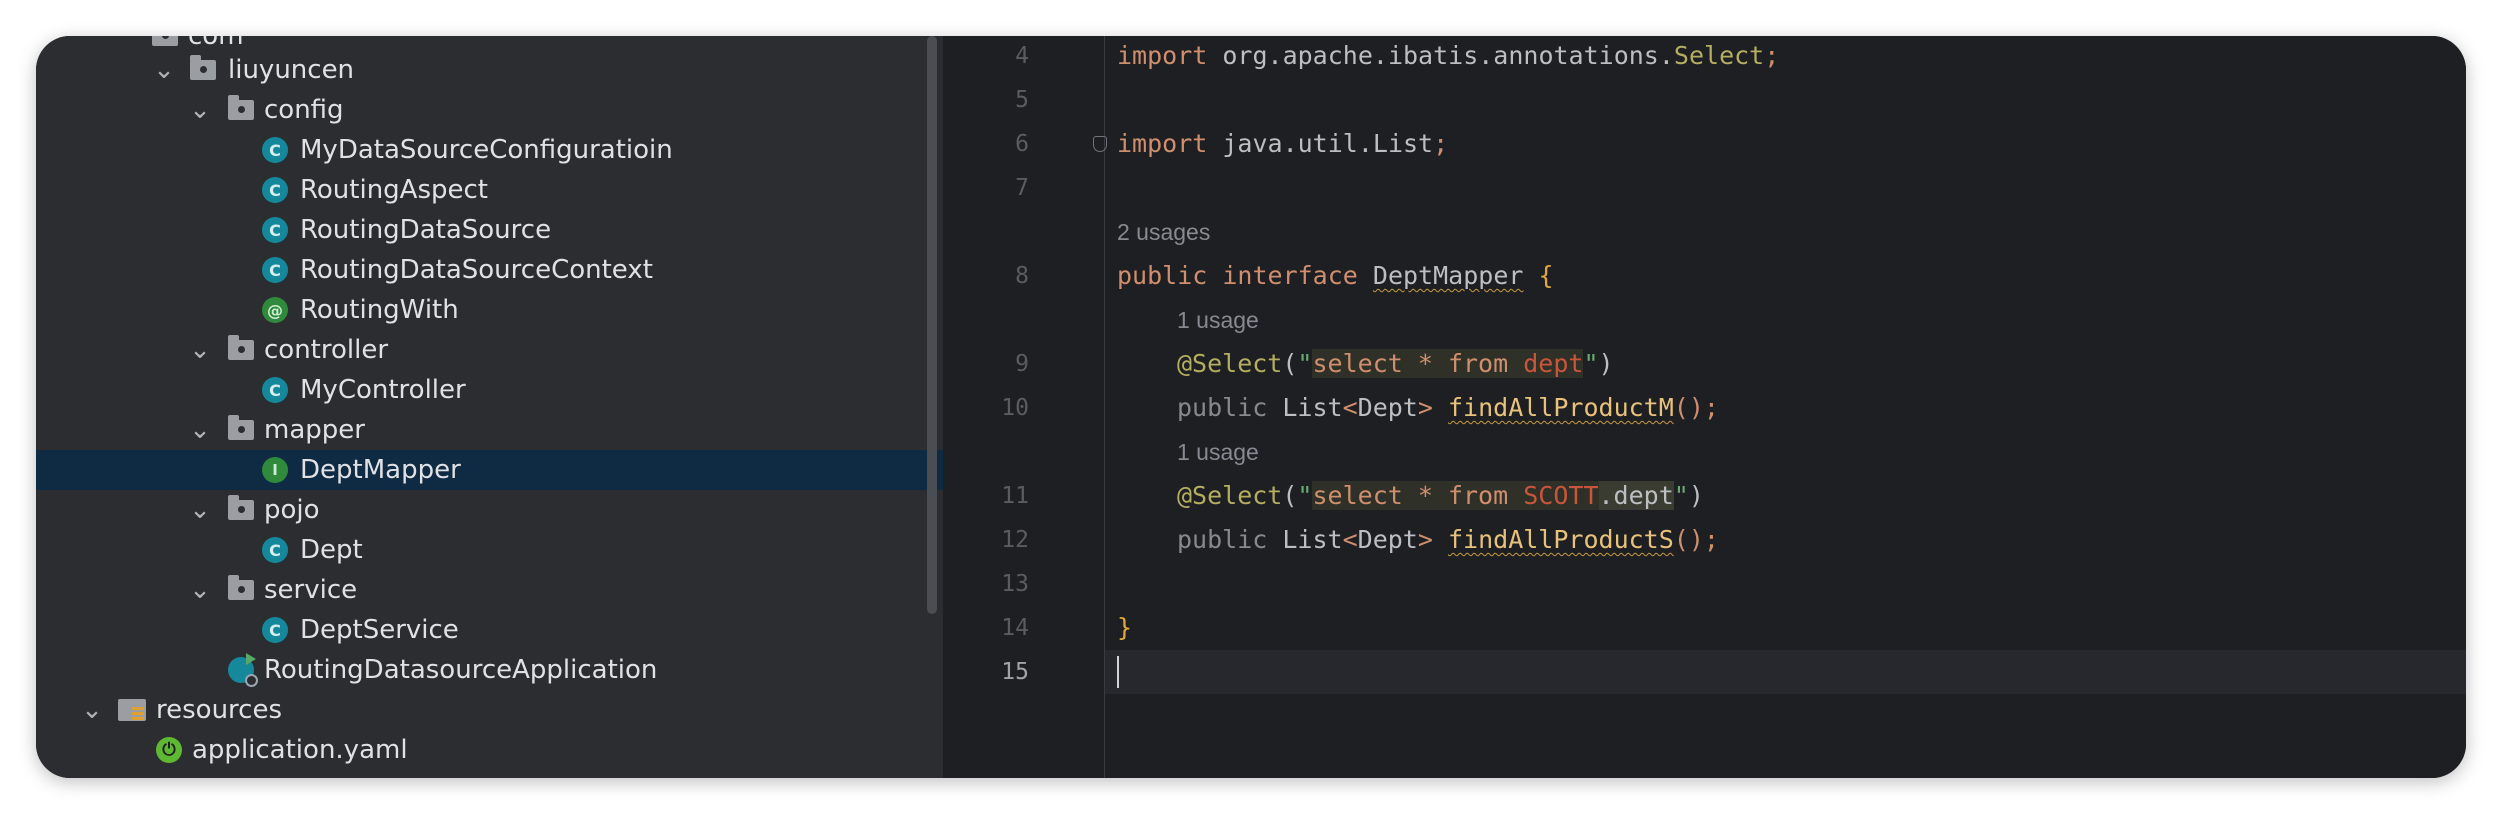  I want to click on line-number: 8, so click(1022, 276).